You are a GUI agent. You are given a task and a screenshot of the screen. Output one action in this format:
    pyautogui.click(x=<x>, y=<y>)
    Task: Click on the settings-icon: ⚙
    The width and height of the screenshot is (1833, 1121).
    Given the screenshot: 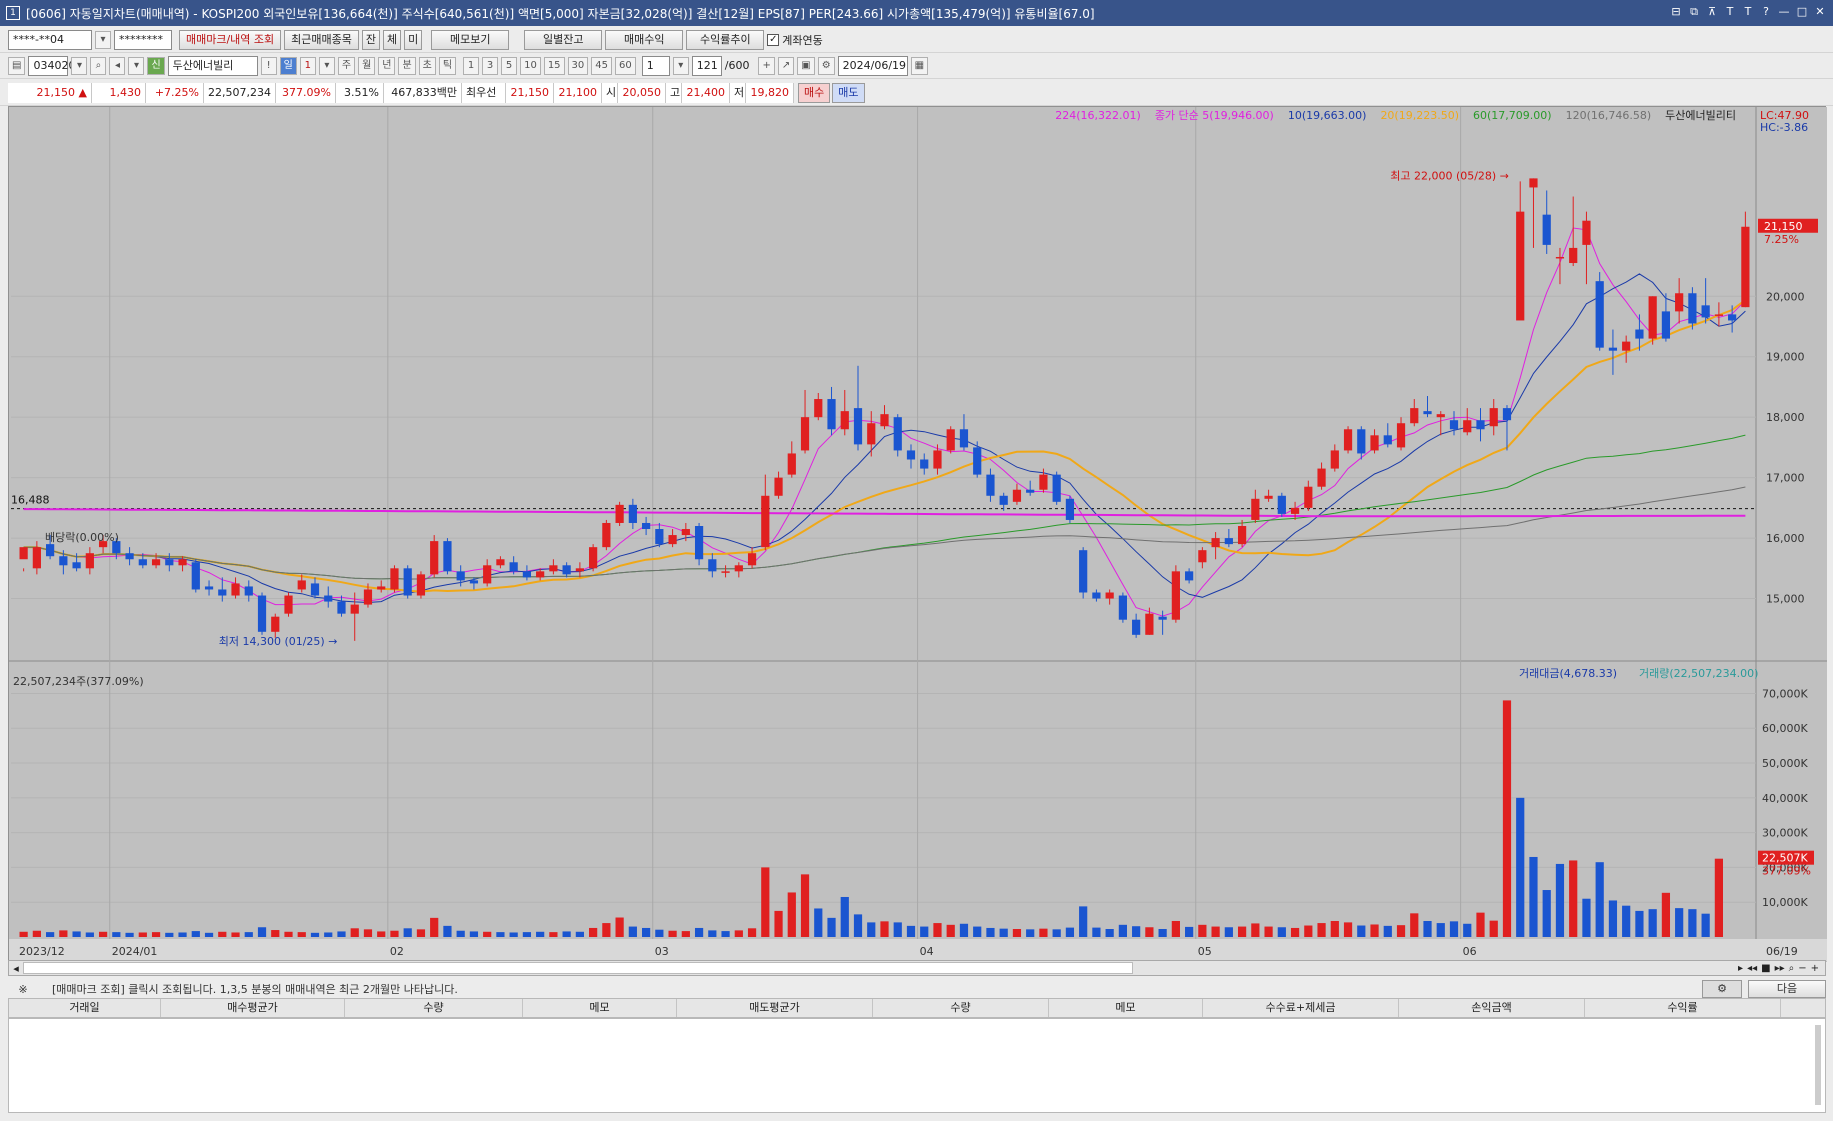 What is the action you would take?
    pyautogui.click(x=826, y=65)
    